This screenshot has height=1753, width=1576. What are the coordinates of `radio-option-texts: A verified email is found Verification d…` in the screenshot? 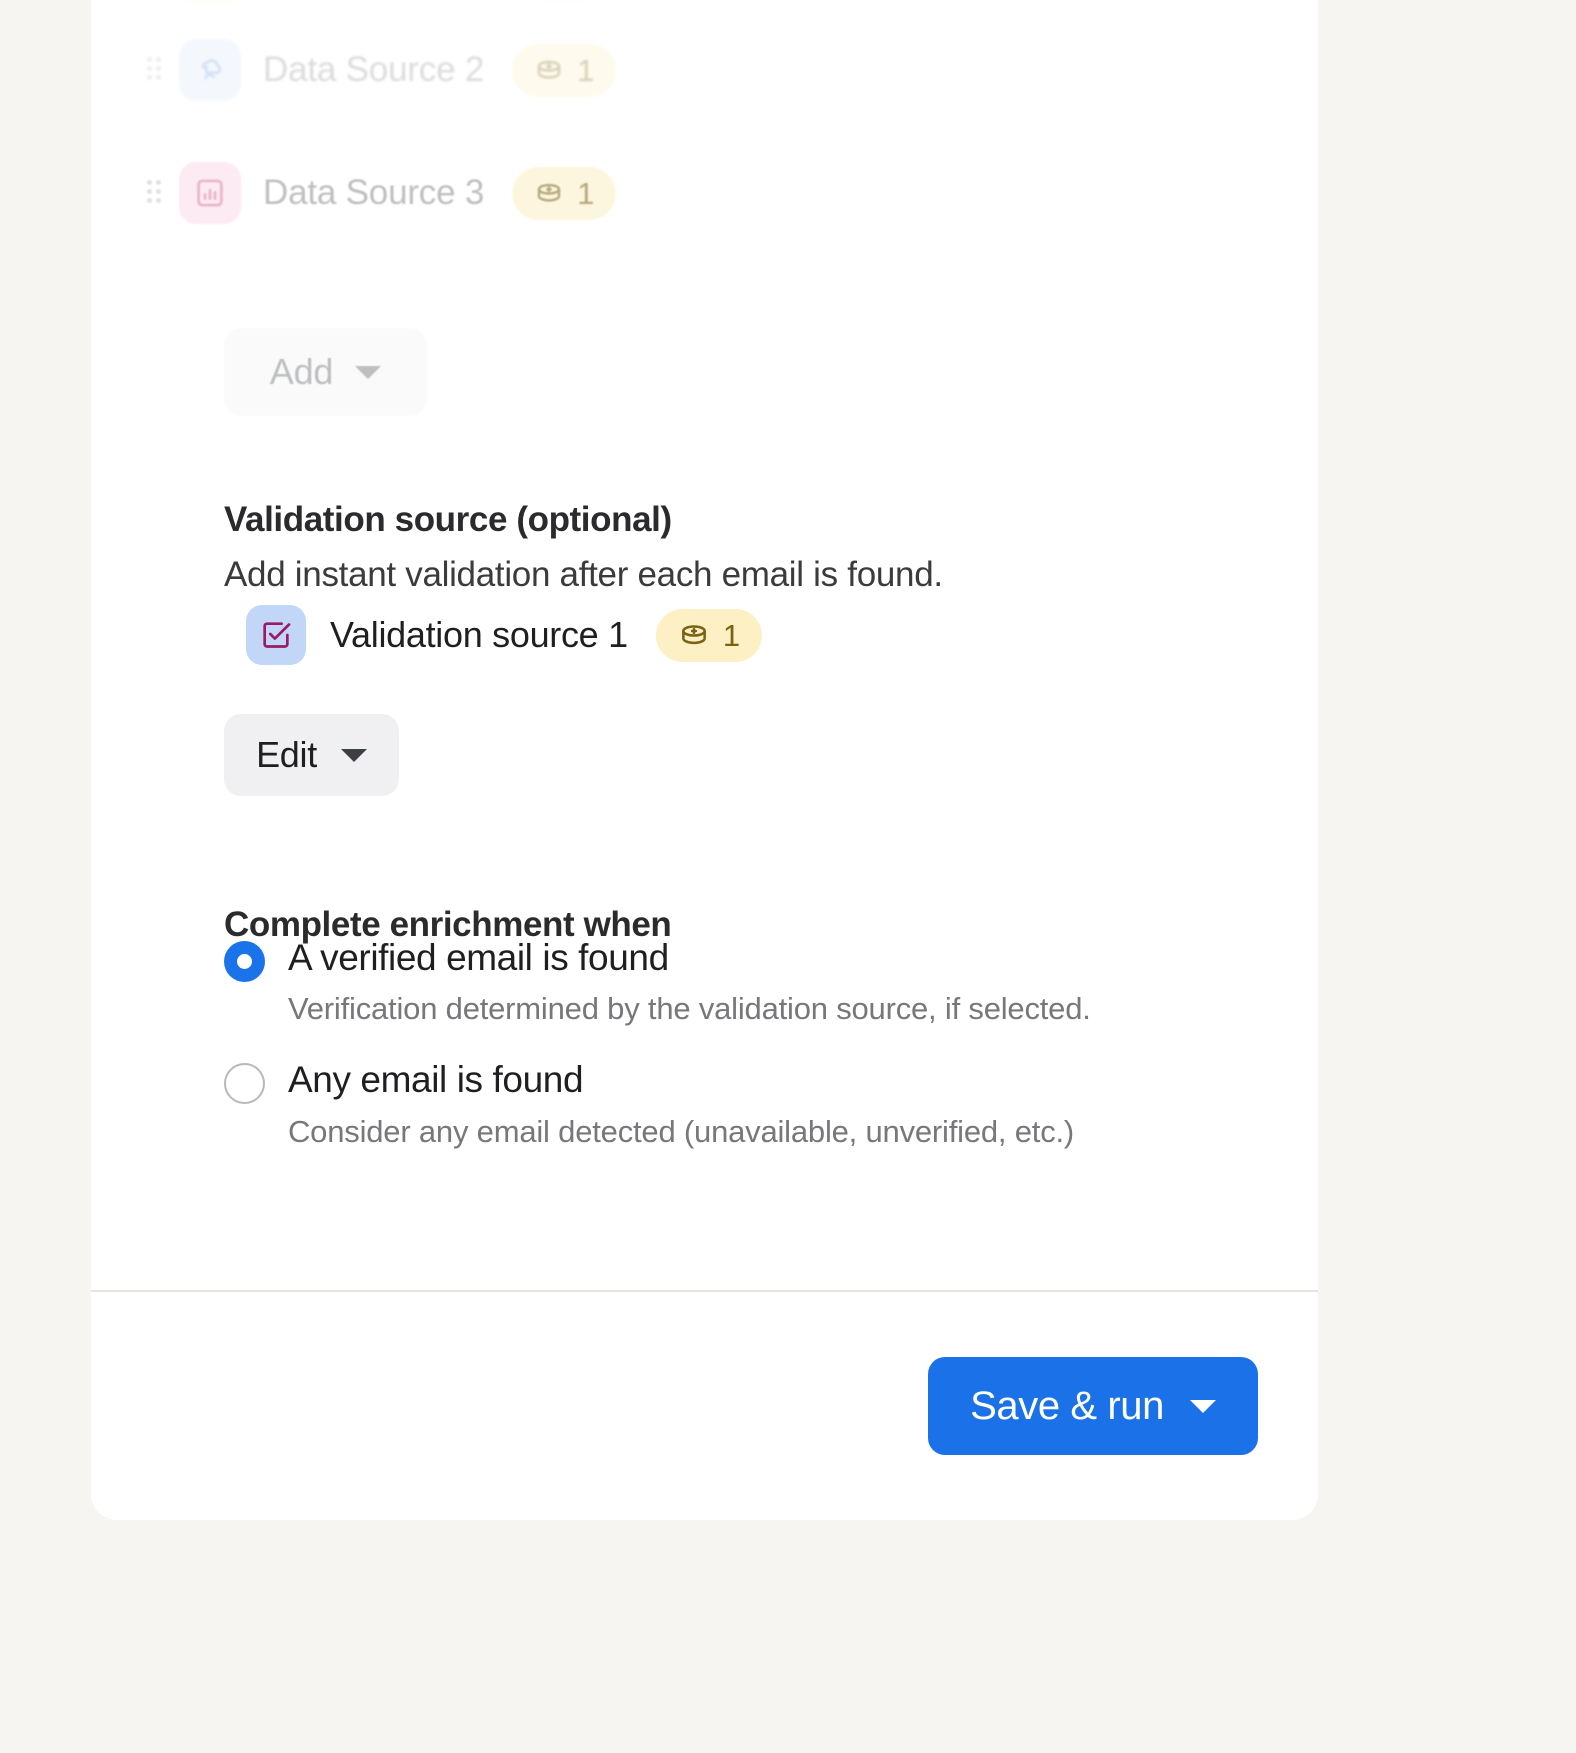 It's located at (689, 981).